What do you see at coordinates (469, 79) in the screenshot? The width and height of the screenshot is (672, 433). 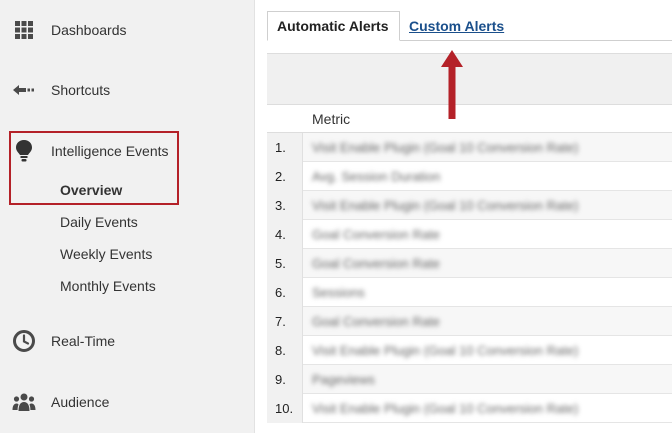 I see `table-toolbar` at bounding box center [469, 79].